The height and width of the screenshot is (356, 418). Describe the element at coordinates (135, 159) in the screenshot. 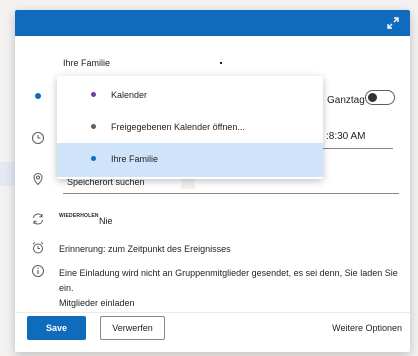

I see `dropdown-item-label: Ihre Familie` at that location.